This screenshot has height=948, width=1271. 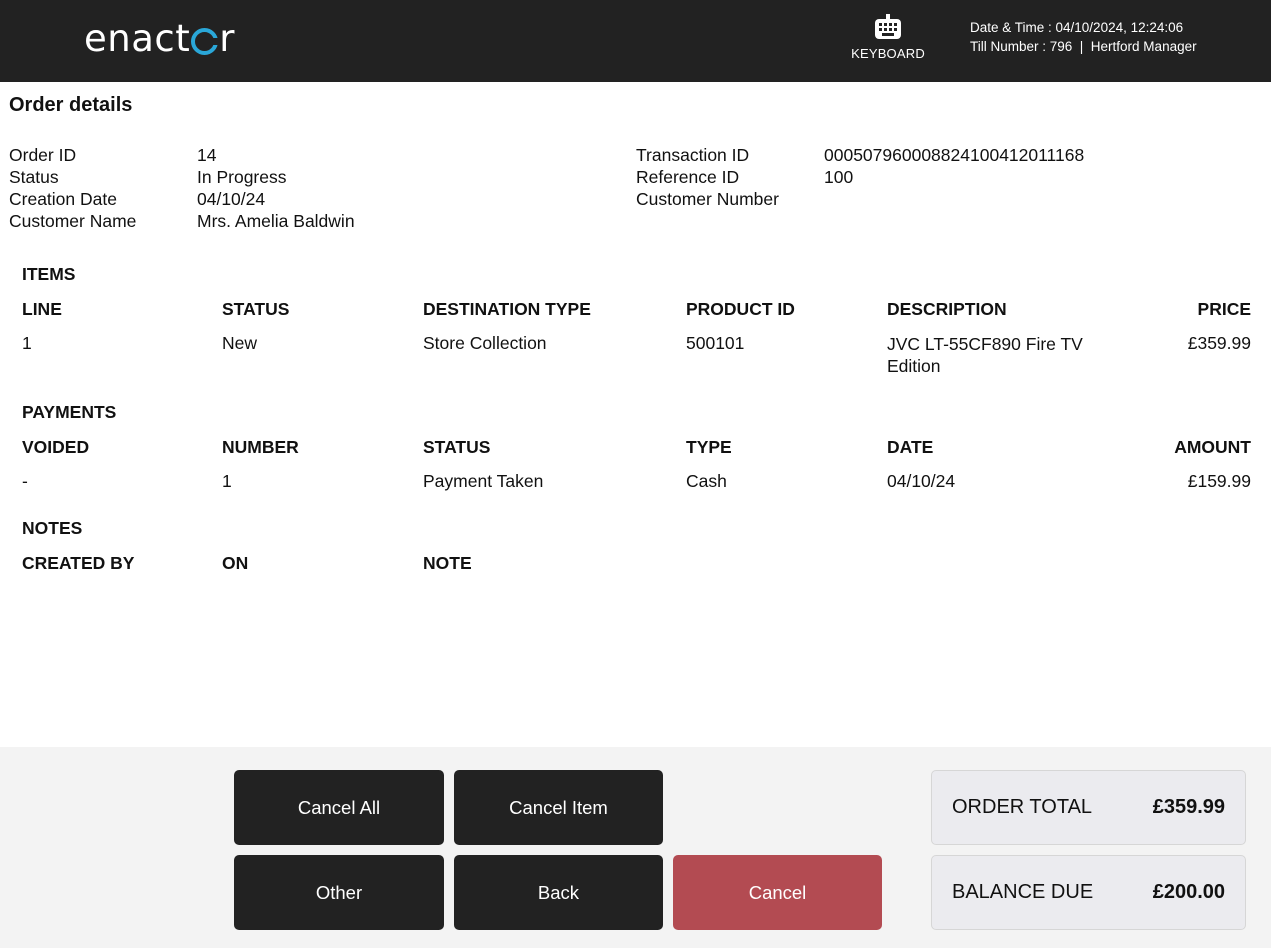 What do you see at coordinates (339, 892) in the screenshot?
I see `other-button: Other` at bounding box center [339, 892].